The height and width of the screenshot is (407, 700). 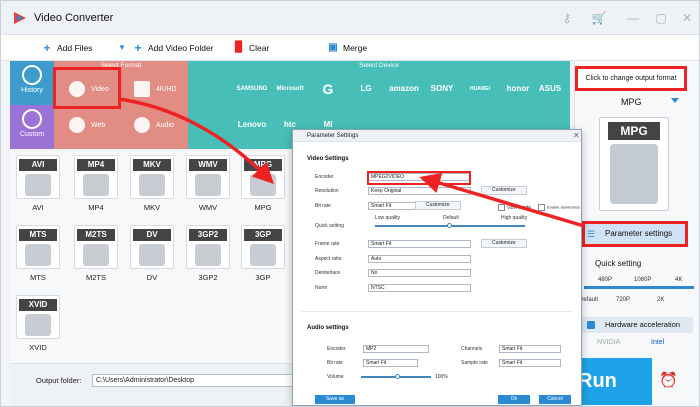 What do you see at coordinates (657, 342) in the screenshot?
I see `intel-option: Intel` at bounding box center [657, 342].